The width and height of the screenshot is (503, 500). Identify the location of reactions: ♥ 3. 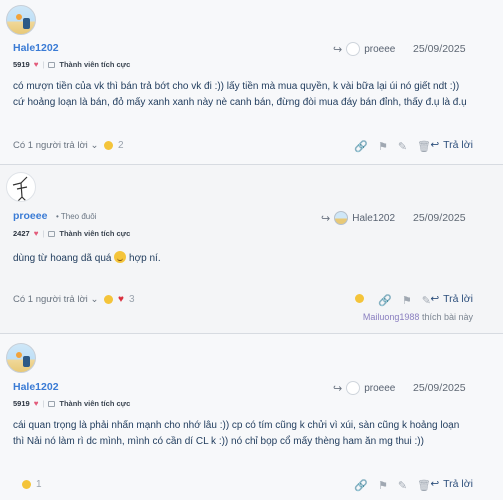
(119, 299).